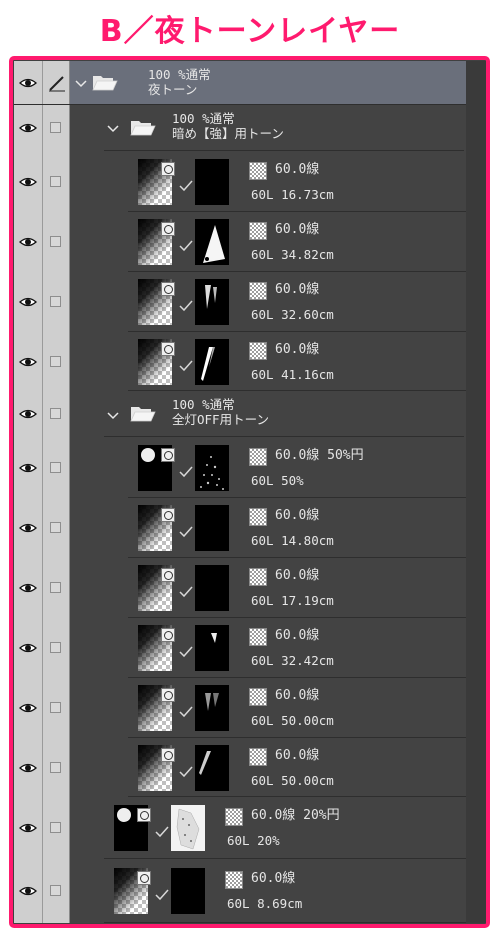 The height and width of the screenshot is (940, 500). Describe the element at coordinates (476, 492) in the screenshot. I see `scrollbar-track` at that location.